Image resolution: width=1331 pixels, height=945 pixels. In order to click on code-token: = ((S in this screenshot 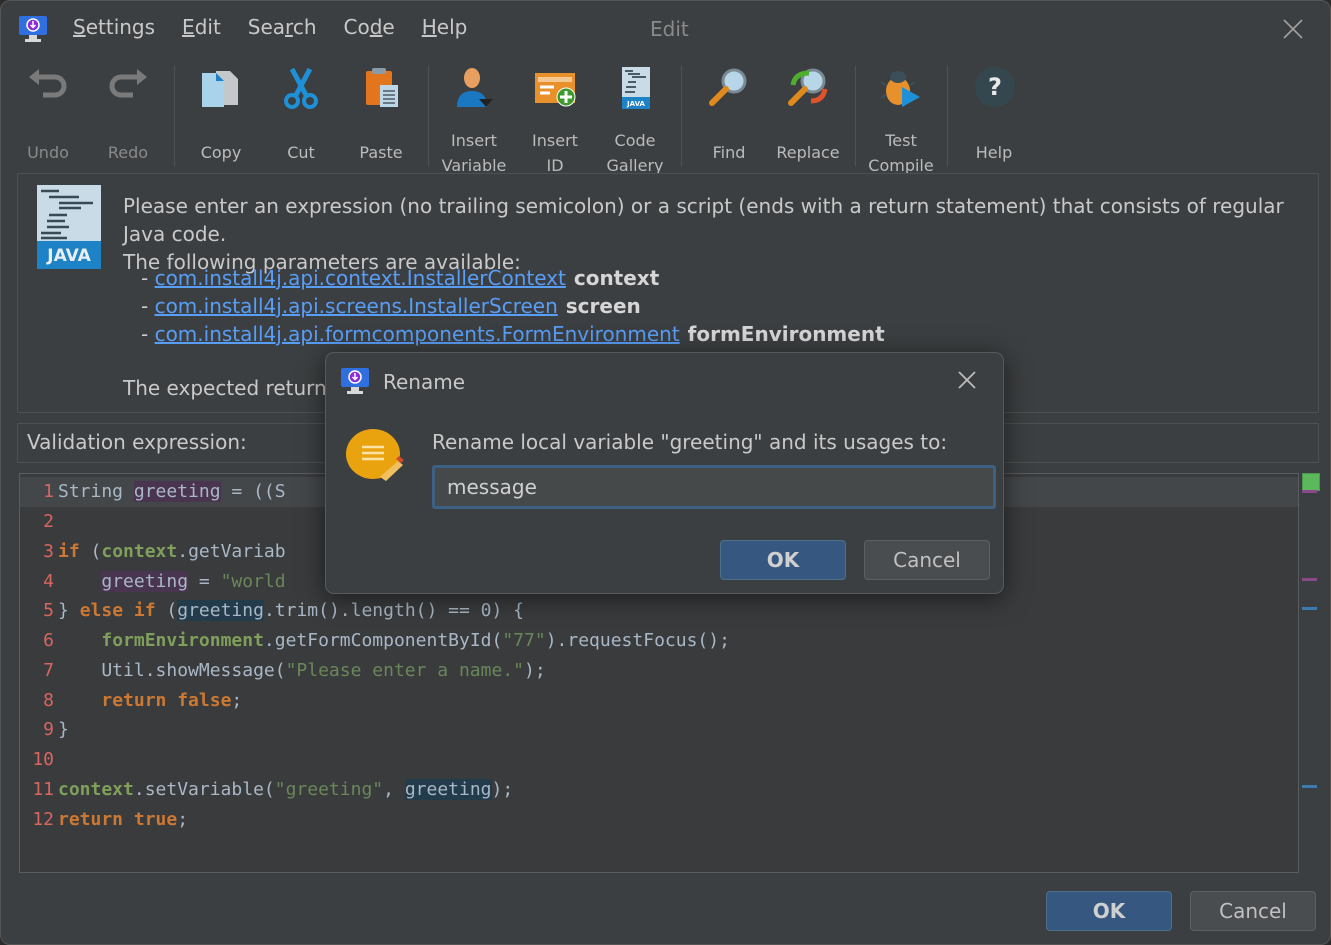, I will do `click(253, 491)`.